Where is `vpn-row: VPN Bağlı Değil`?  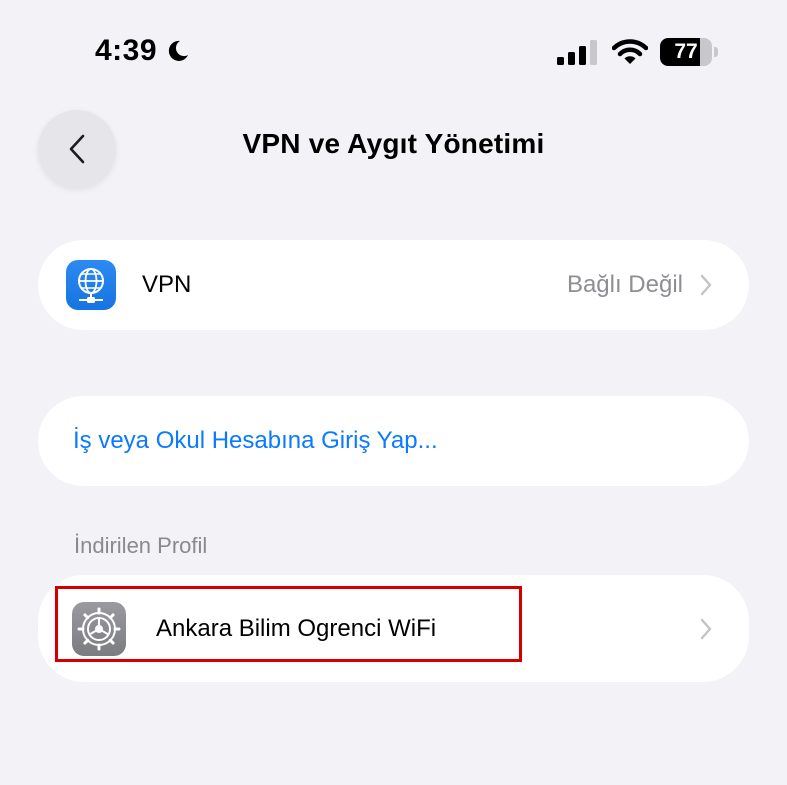 vpn-row: VPN Bağlı Değil is located at coordinates (393, 285).